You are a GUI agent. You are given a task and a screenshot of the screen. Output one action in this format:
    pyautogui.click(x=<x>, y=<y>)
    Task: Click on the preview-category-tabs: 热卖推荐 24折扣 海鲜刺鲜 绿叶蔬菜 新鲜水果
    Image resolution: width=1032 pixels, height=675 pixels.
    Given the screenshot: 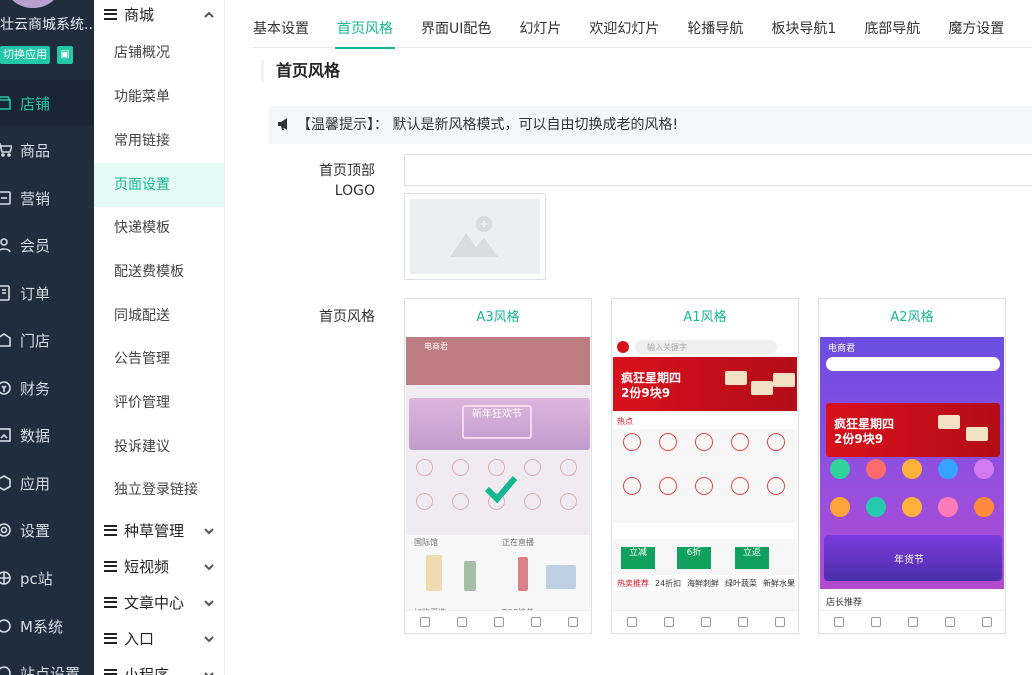 What is the action you would take?
    pyautogui.click(x=705, y=583)
    